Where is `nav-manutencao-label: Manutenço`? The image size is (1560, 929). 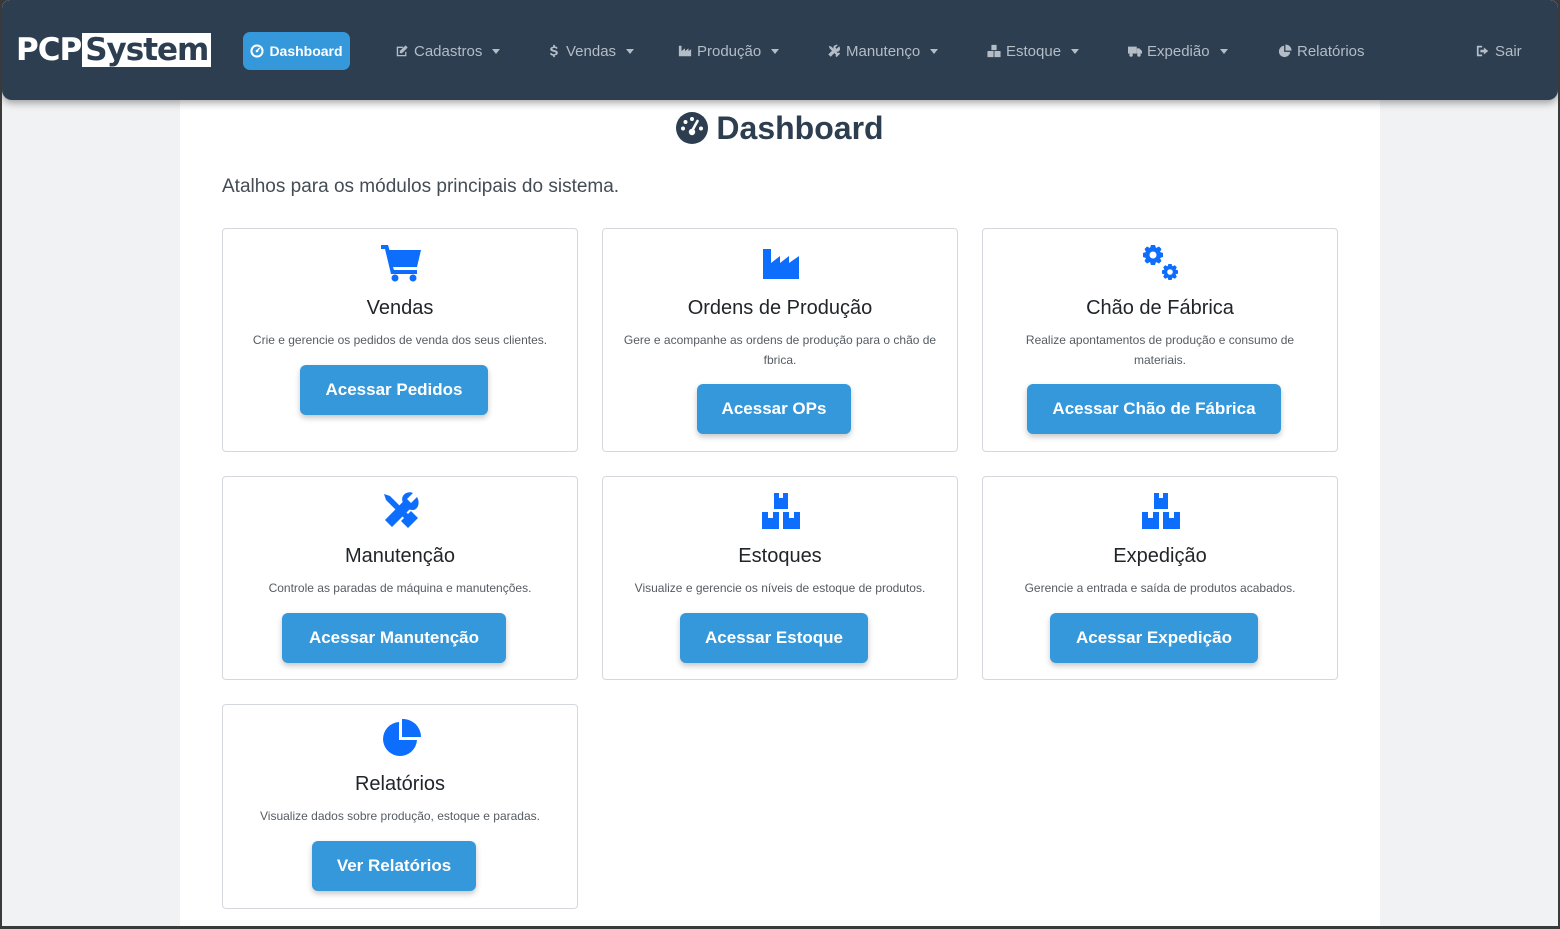
nav-manutencao-label: Manutenço is located at coordinates (883, 51).